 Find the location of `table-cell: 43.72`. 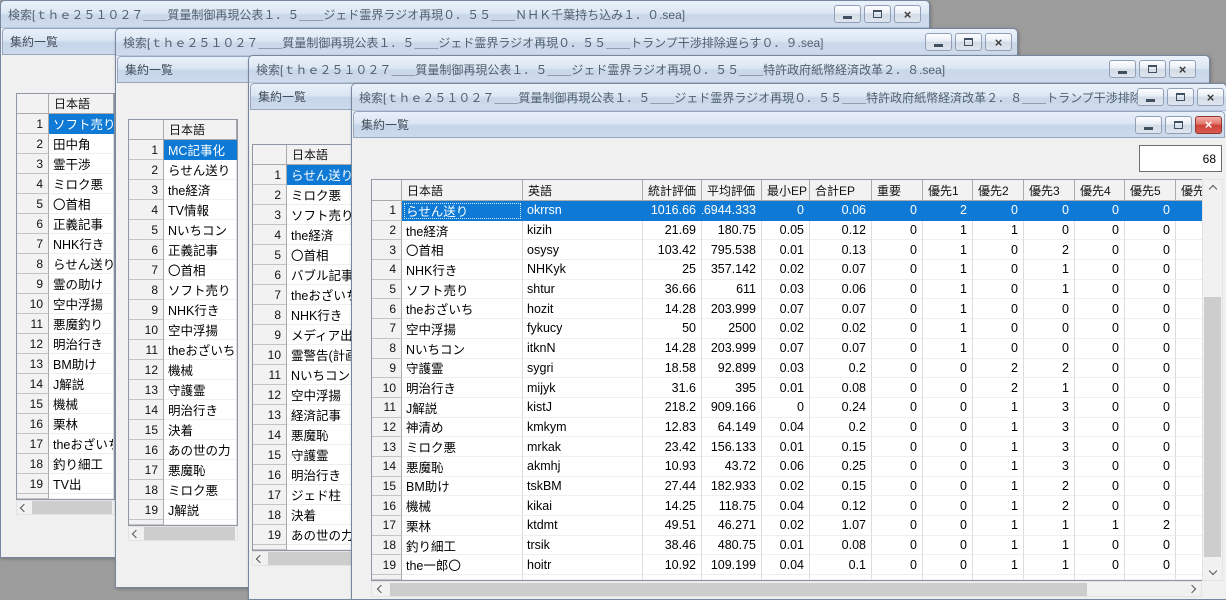

table-cell: 43.72 is located at coordinates (732, 466).